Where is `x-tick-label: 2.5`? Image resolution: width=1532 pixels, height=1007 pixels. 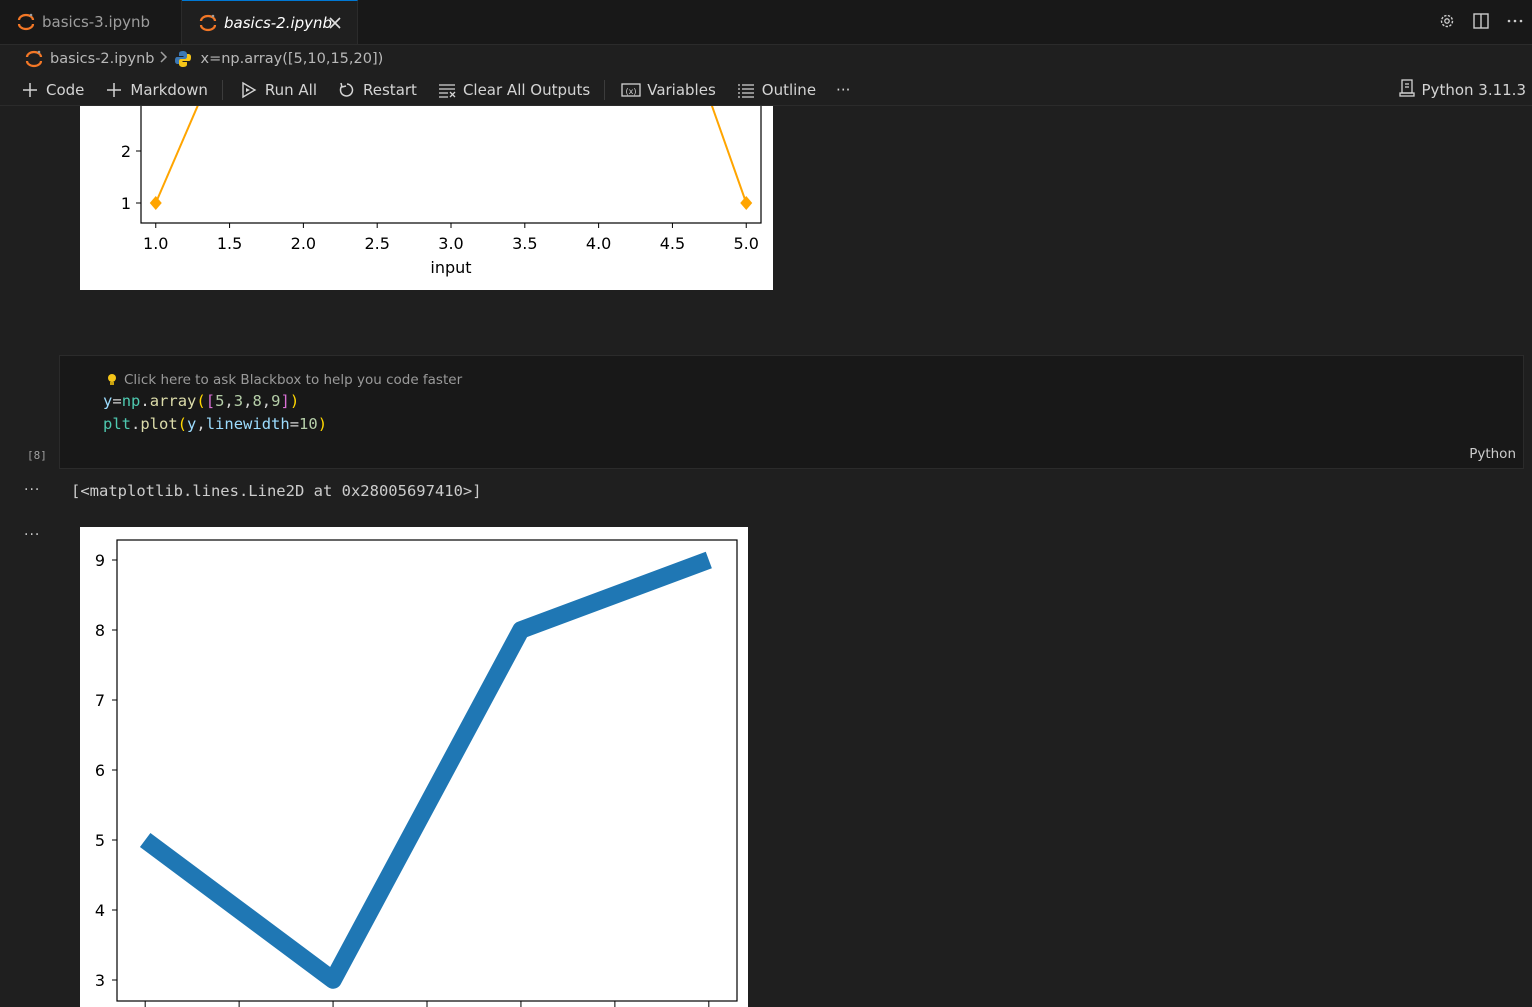
x-tick-label: 2.5 is located at coordinates (376, 243).